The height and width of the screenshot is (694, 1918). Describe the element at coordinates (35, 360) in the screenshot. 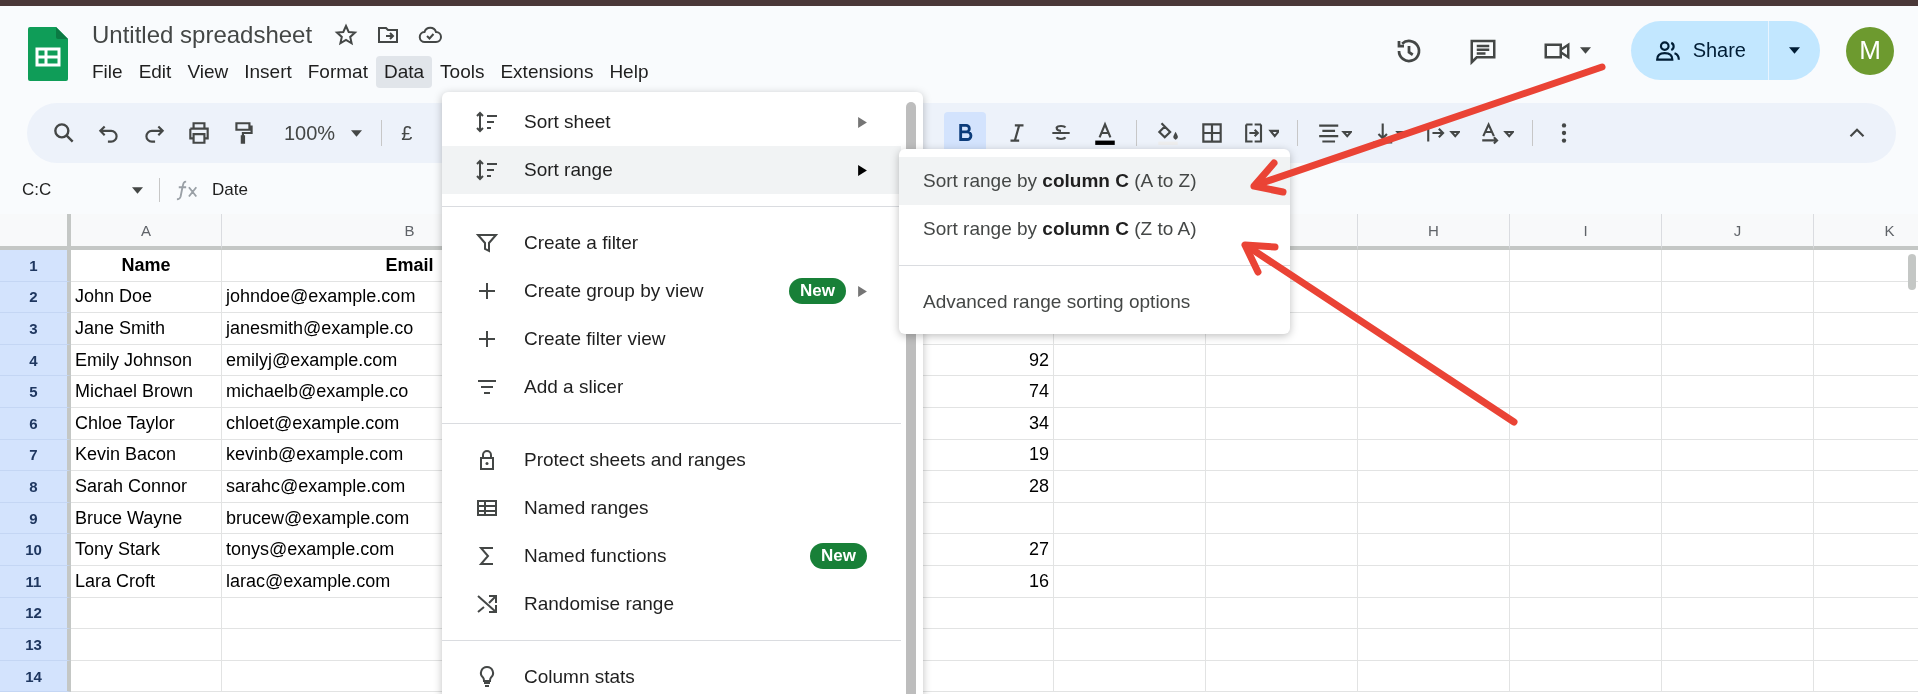

I see `row-header: 4` at that location.